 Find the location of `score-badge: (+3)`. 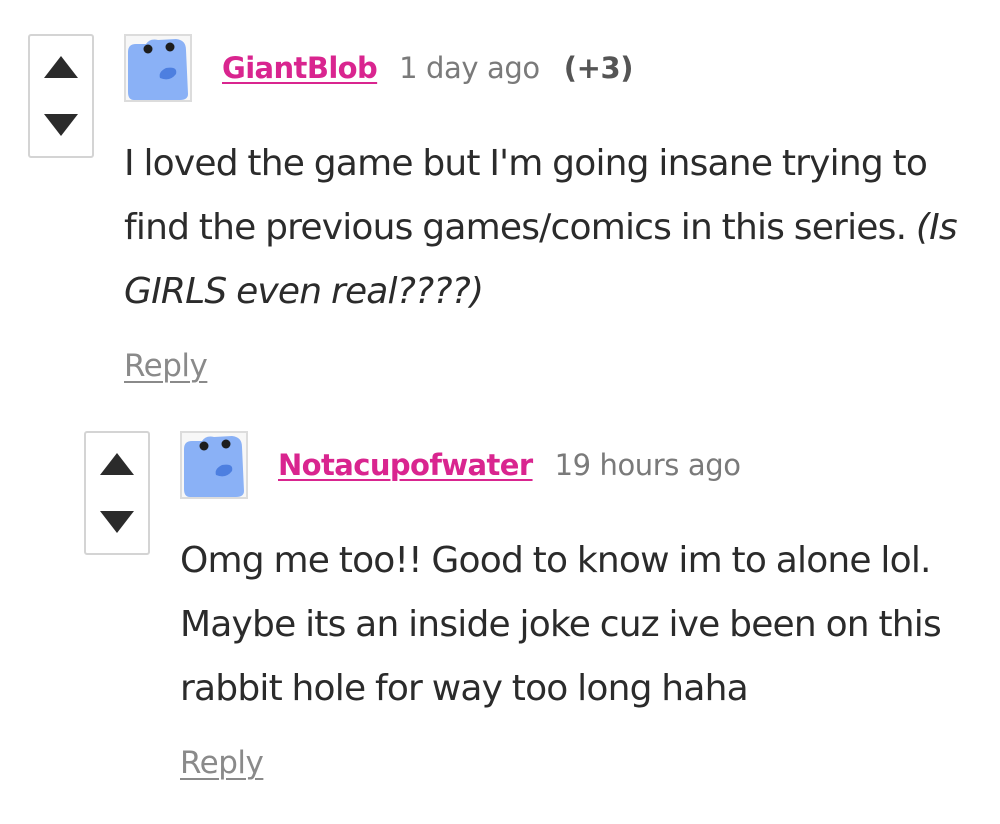

score-badge: (+3) is located at coordinates (598, 68).